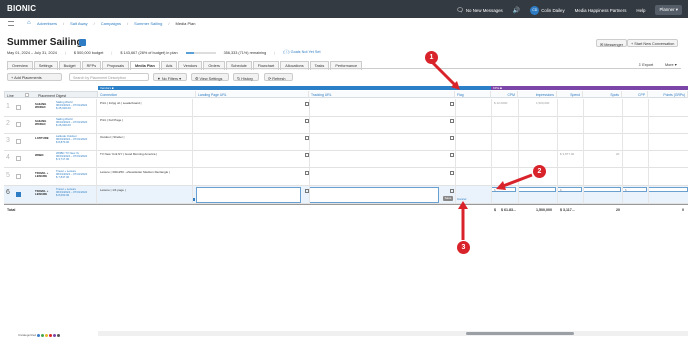 Image resolution: width=688 pixels, height=338 pixels. I want to click on annotation-marker-3: 3, so click(463, 247).